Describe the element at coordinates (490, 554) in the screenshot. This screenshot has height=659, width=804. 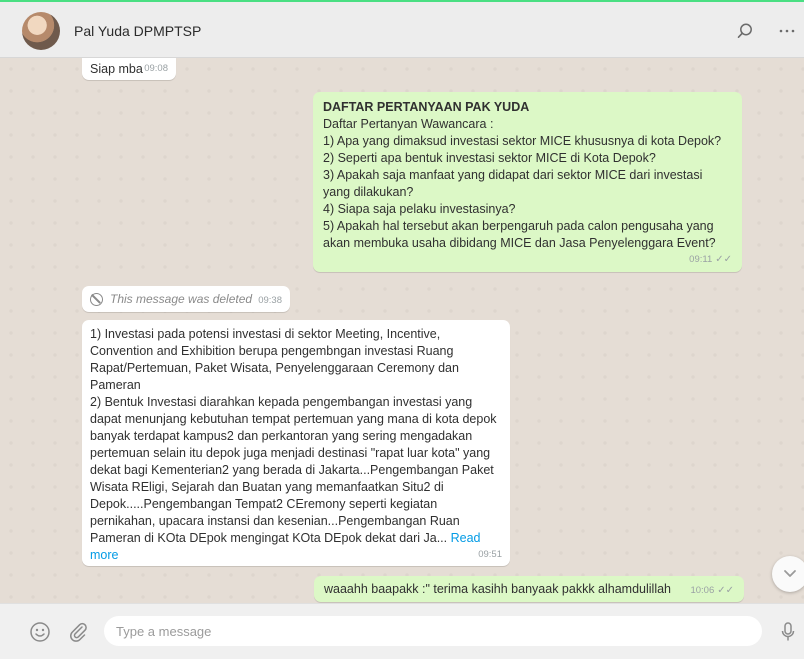
I see `message-time: 09:51` at that location.